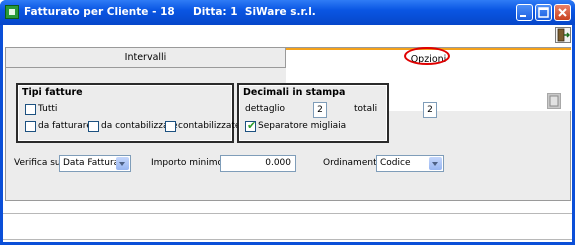 This screenshot has height=245, width=575. What do you see at coordinates (258, 163) in the screenshot?
I see `importo-input: 0.000` at bounding box center [258, 163].